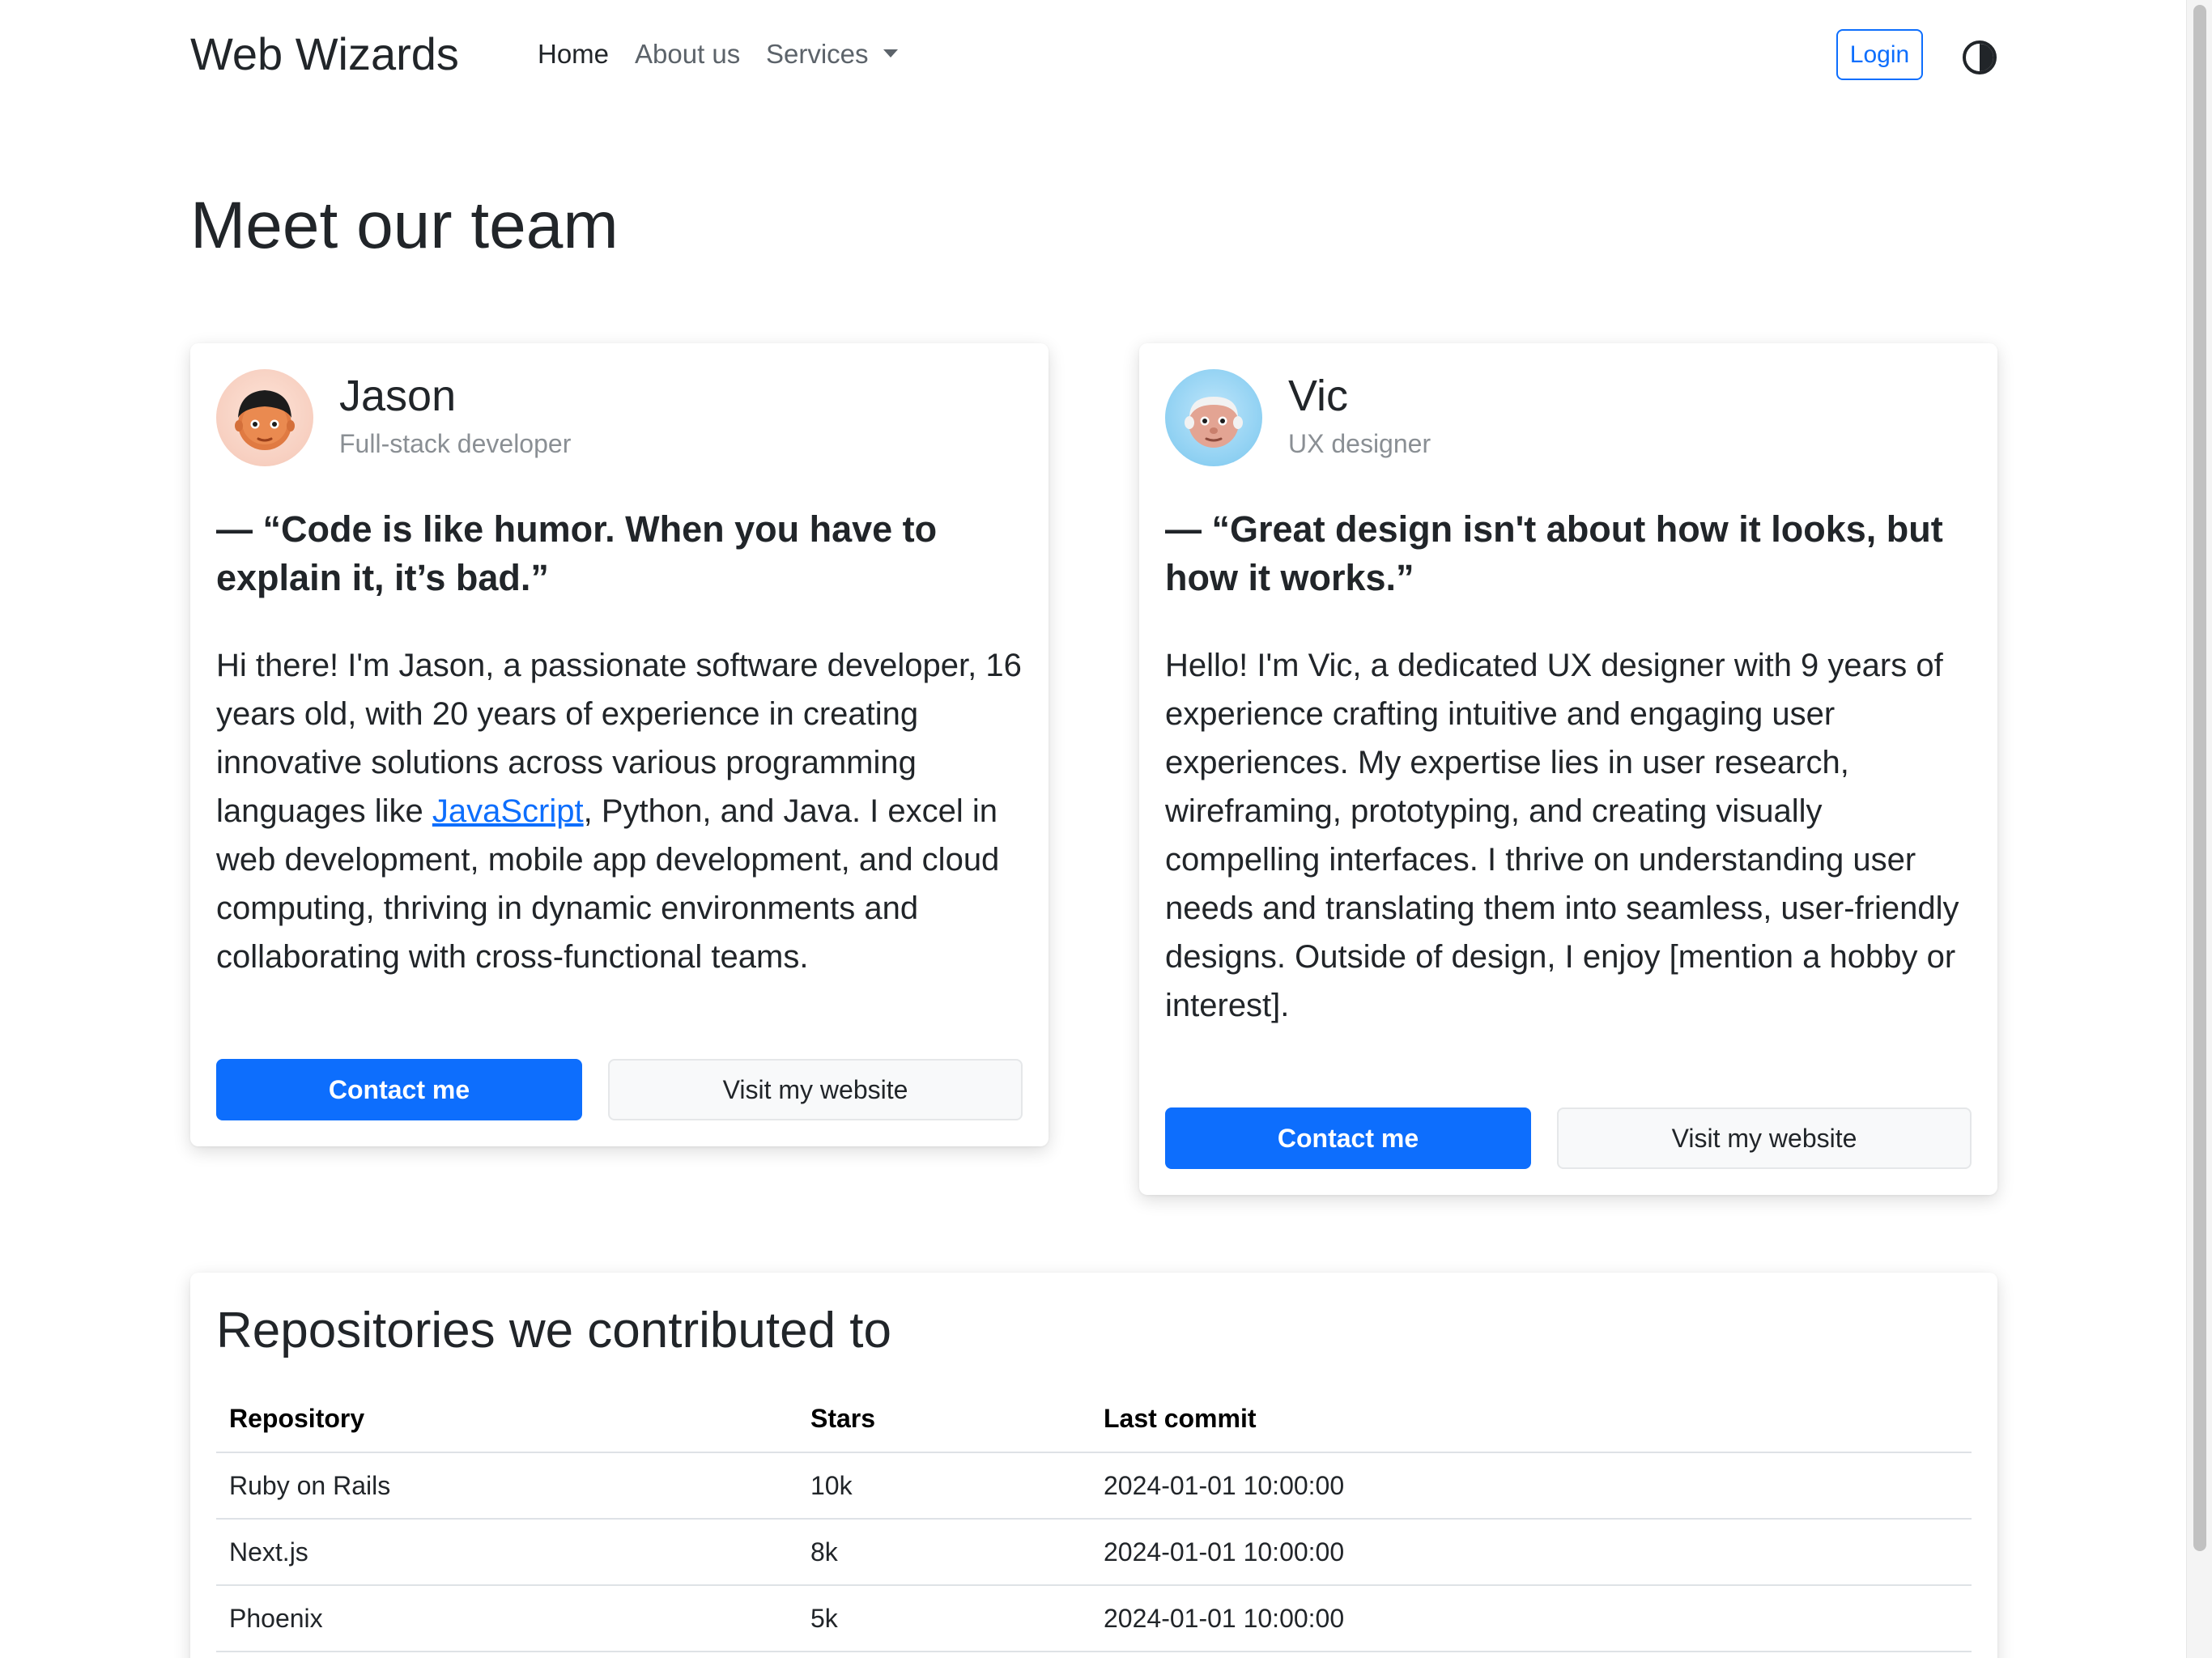  I want to click on navbar: Web Wizards Home About us Services Login, so click(1093, 56).